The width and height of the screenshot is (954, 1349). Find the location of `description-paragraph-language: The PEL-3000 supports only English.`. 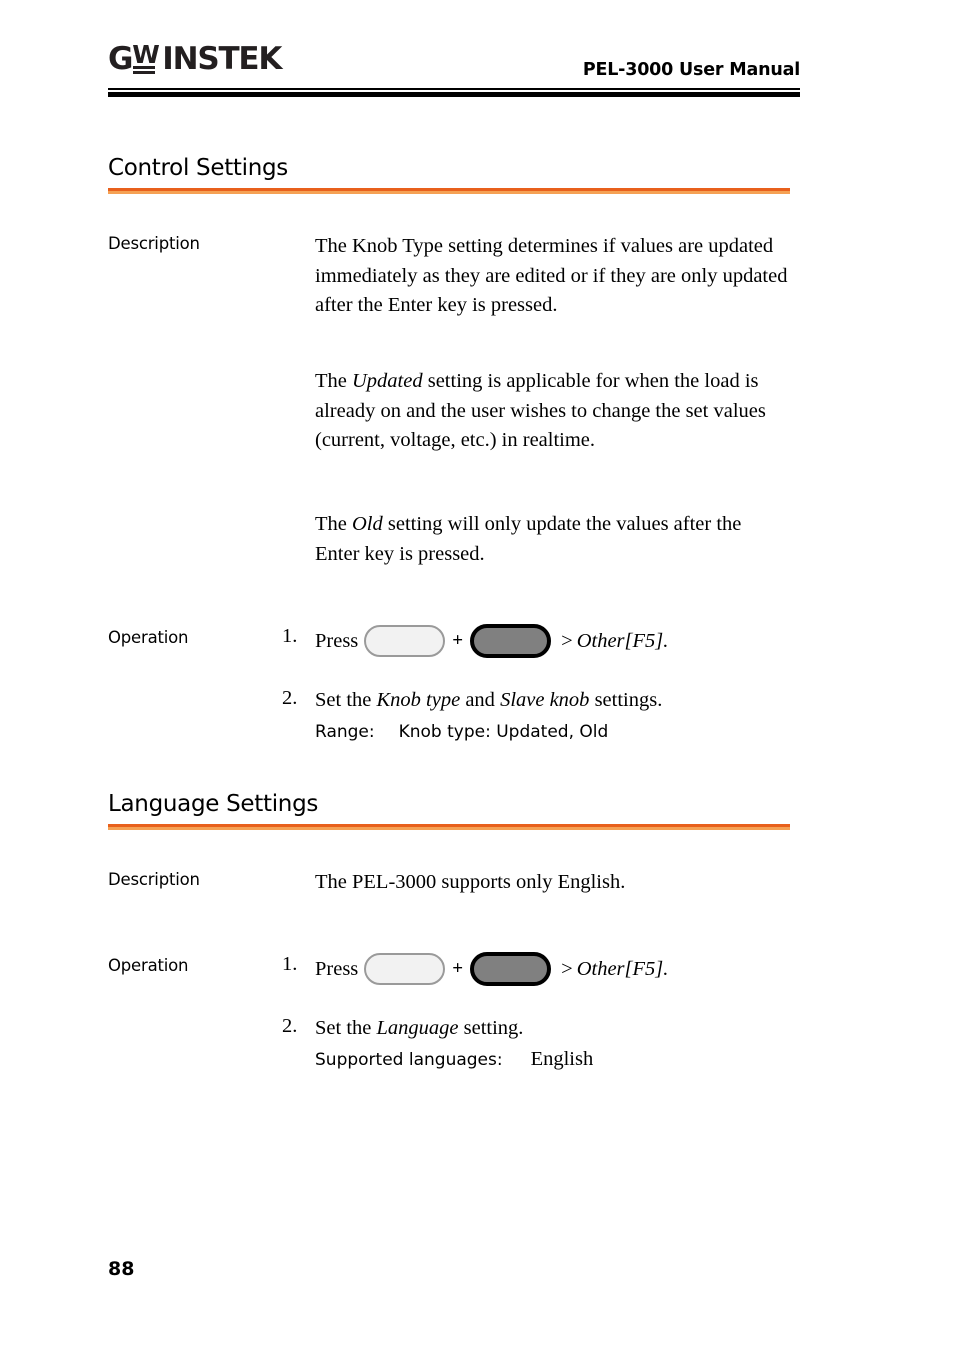

description-paragraph-language: The PEL-3000 supports only English. is located at coordinates (555, 883).